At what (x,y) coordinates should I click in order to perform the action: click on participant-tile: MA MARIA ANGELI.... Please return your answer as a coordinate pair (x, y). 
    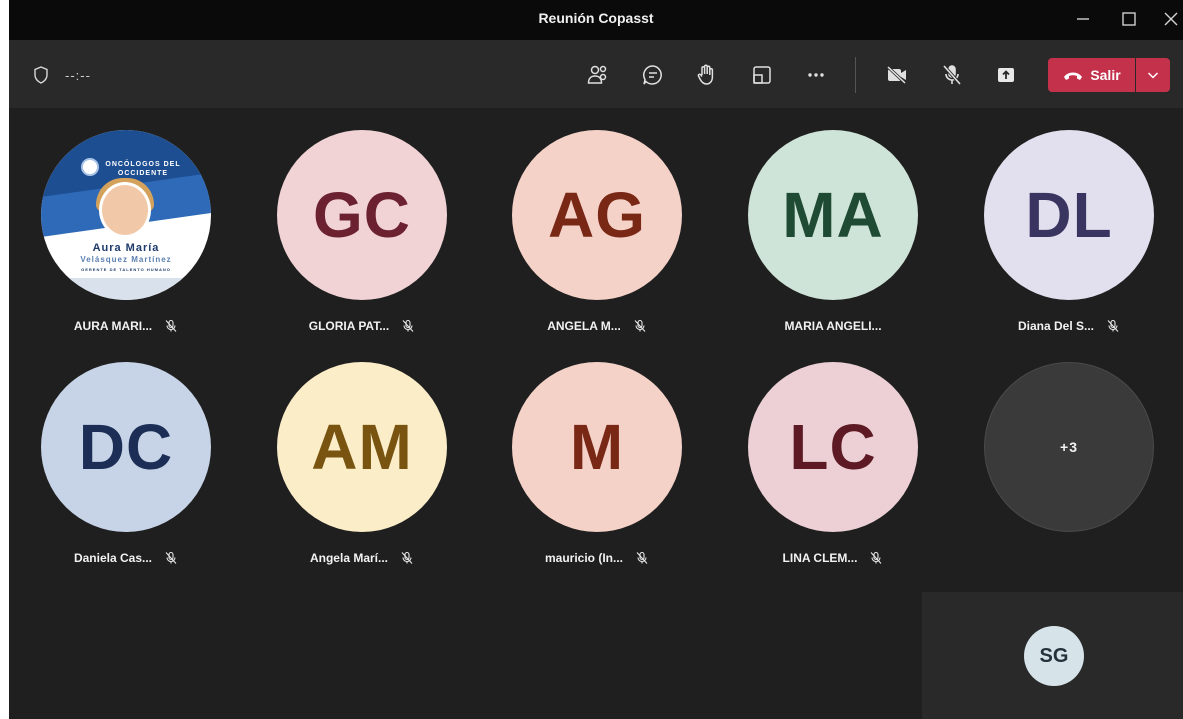
    Looking at the image, I should click on (833, 223).